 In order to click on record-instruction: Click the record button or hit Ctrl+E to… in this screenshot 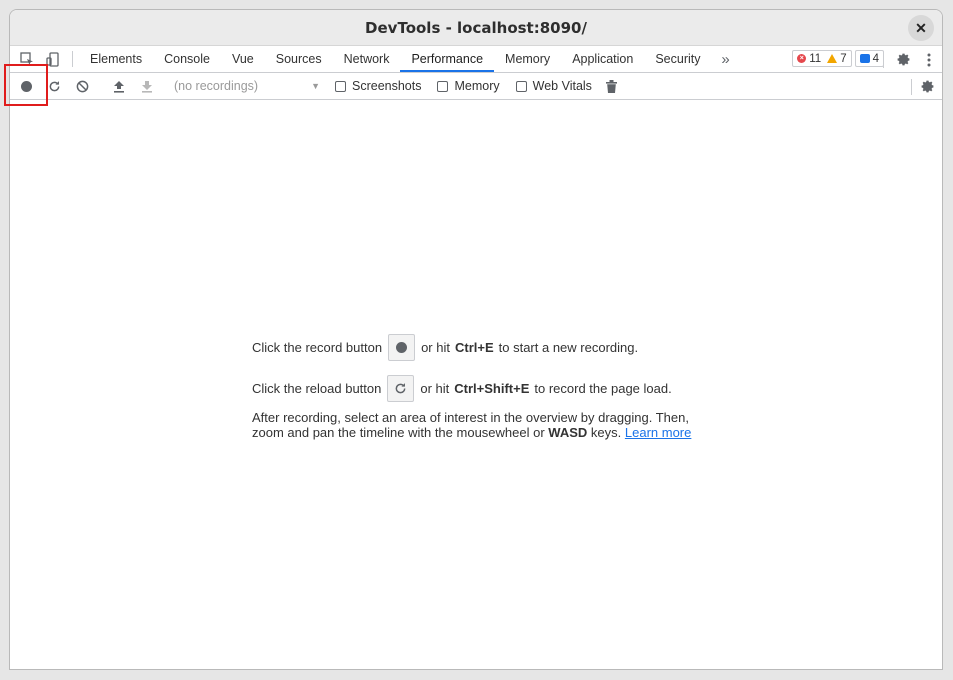, I will do `click(482, 347)`.